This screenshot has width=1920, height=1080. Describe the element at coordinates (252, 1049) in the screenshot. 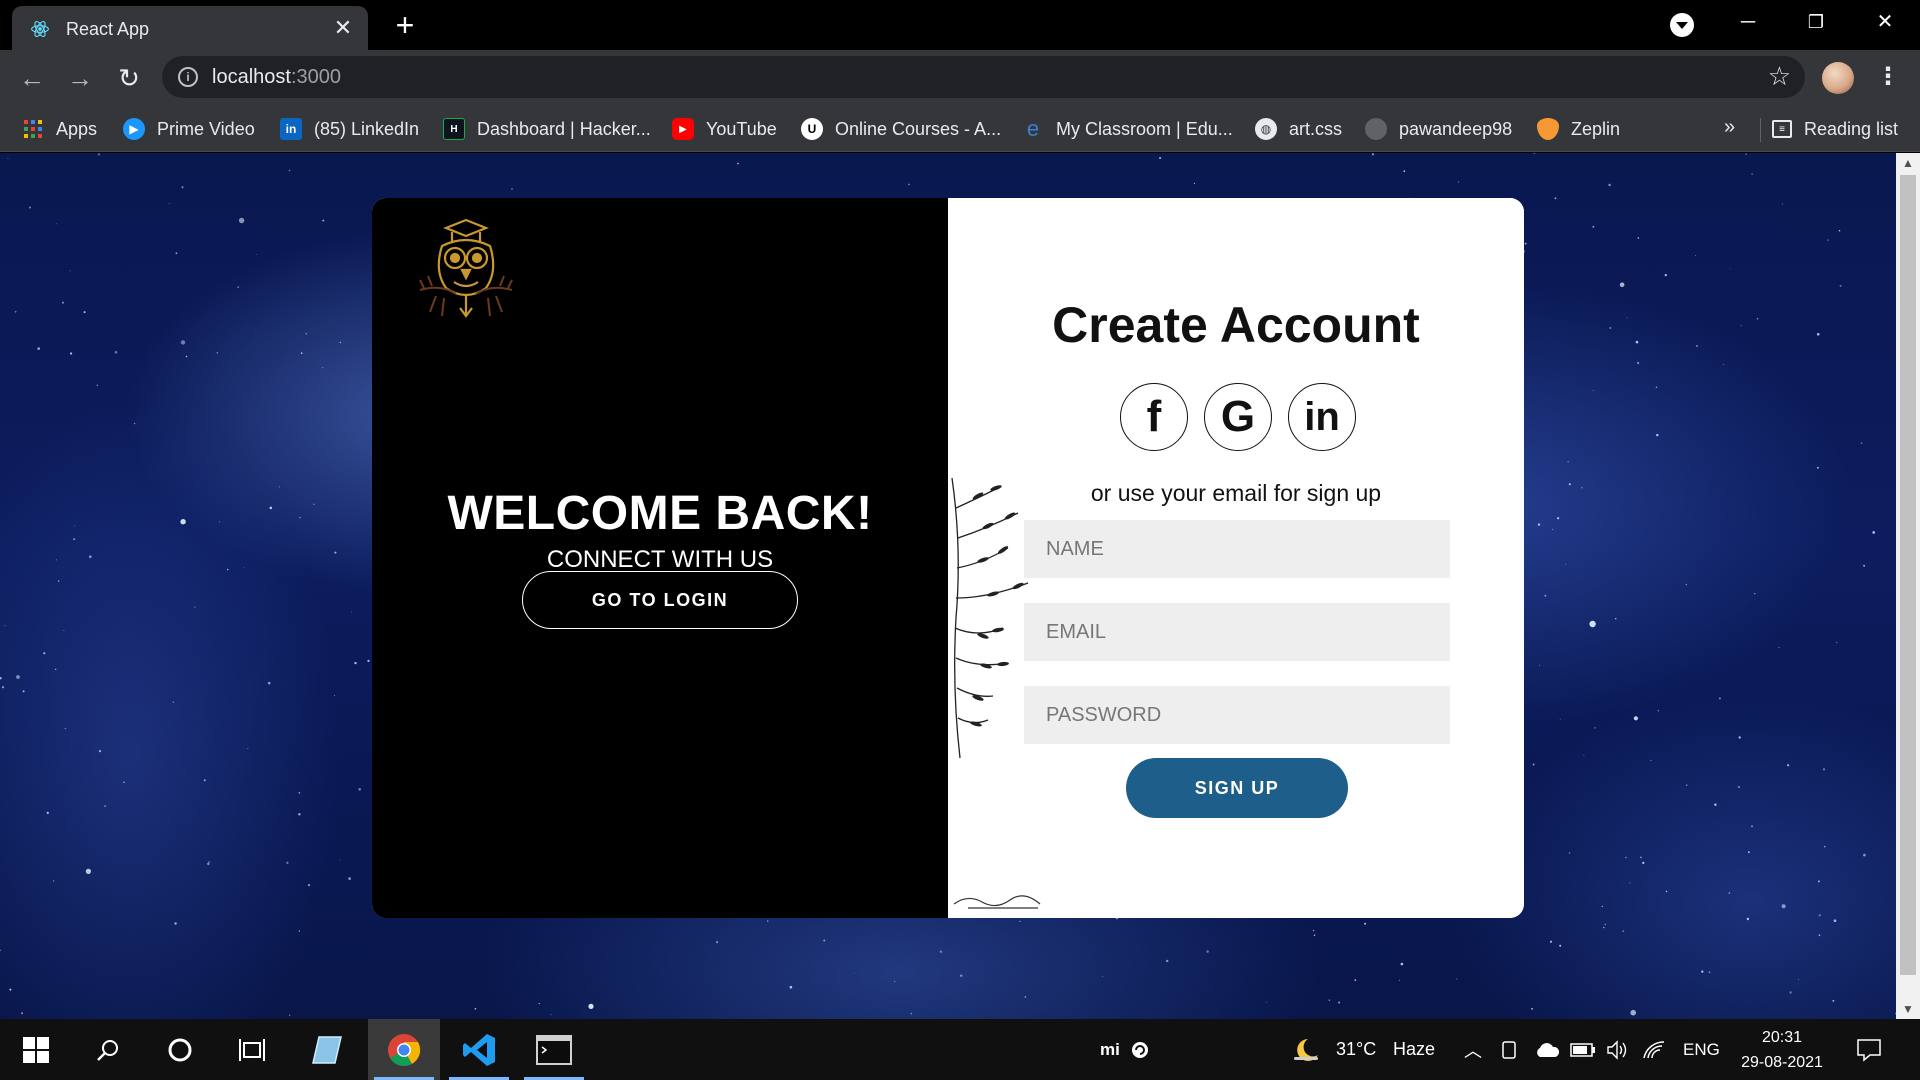

I see `task-view-icon` at that location.